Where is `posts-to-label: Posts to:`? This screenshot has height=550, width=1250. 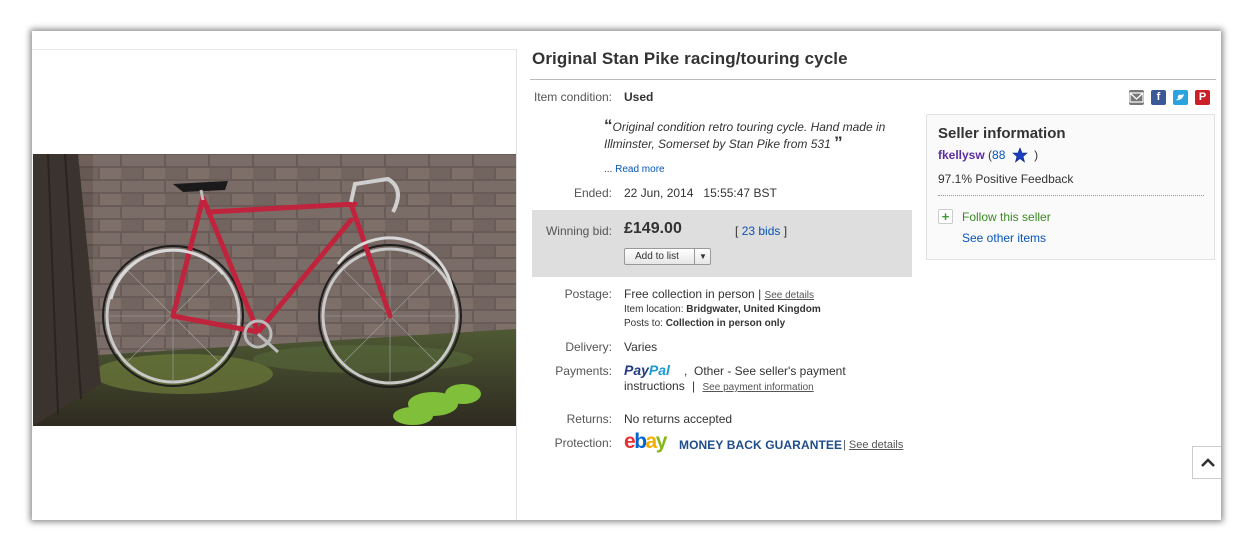
posts-to-label: Posts to: is located at coordinates (643, 323).